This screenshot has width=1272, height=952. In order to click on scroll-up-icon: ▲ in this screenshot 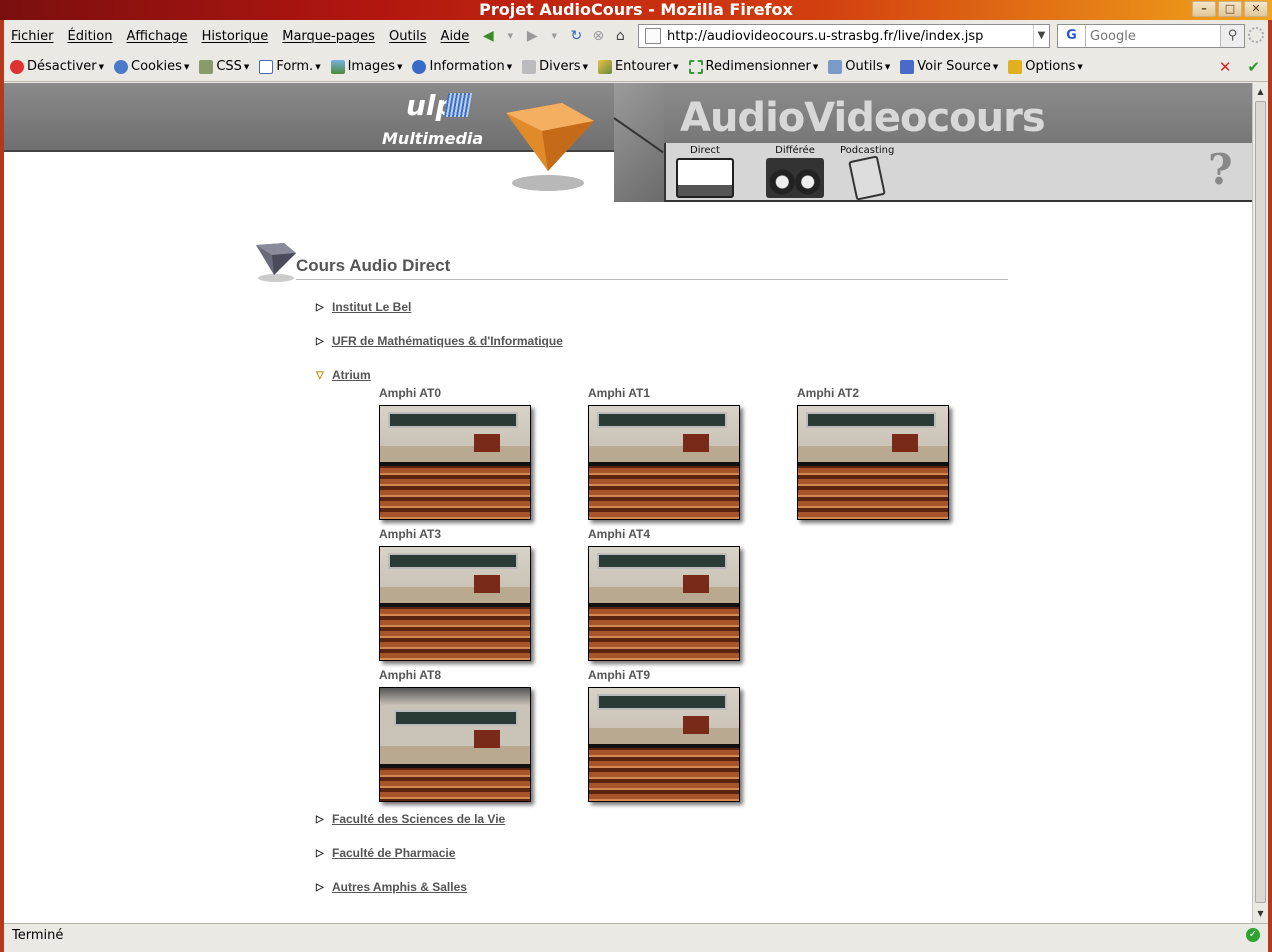, I will do `click(1260, 92)`.